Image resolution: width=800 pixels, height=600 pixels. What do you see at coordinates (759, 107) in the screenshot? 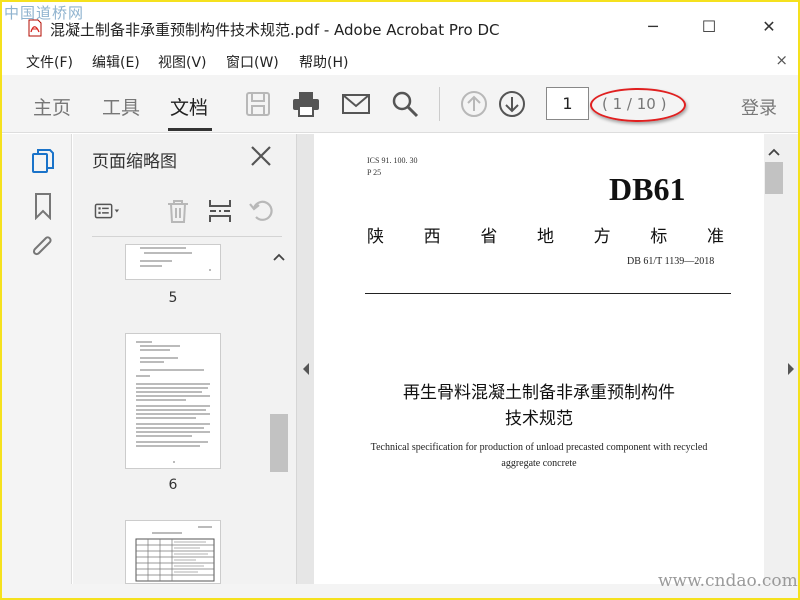
I see `login-button: 登录` at bounding box center [759, 107].